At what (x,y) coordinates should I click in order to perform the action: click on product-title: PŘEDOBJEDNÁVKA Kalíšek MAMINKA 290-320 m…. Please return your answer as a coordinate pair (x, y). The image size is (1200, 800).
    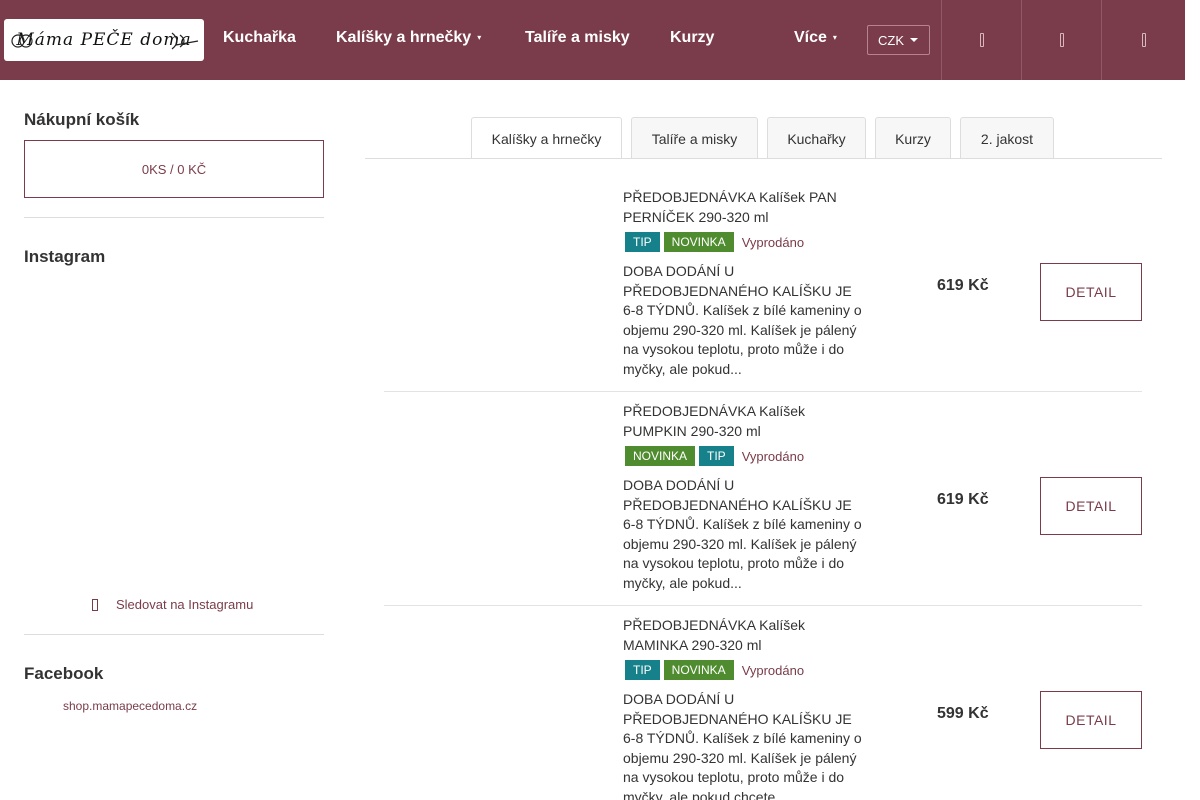
    Looking at the image, I should click on (743, 635).